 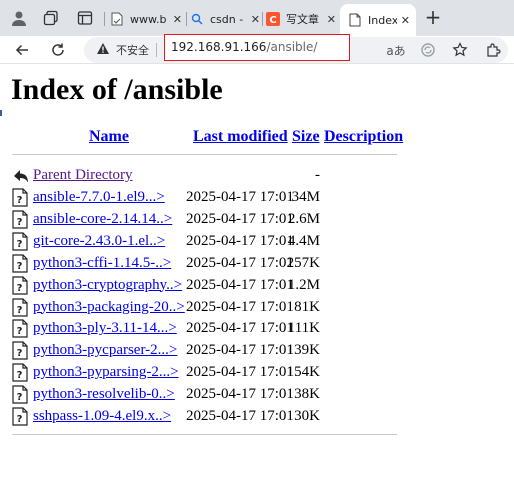 What do you see at coordinates (132, 50) in the screenshot?
I see `security-label: 不安全` at bounding box center [132, 50].